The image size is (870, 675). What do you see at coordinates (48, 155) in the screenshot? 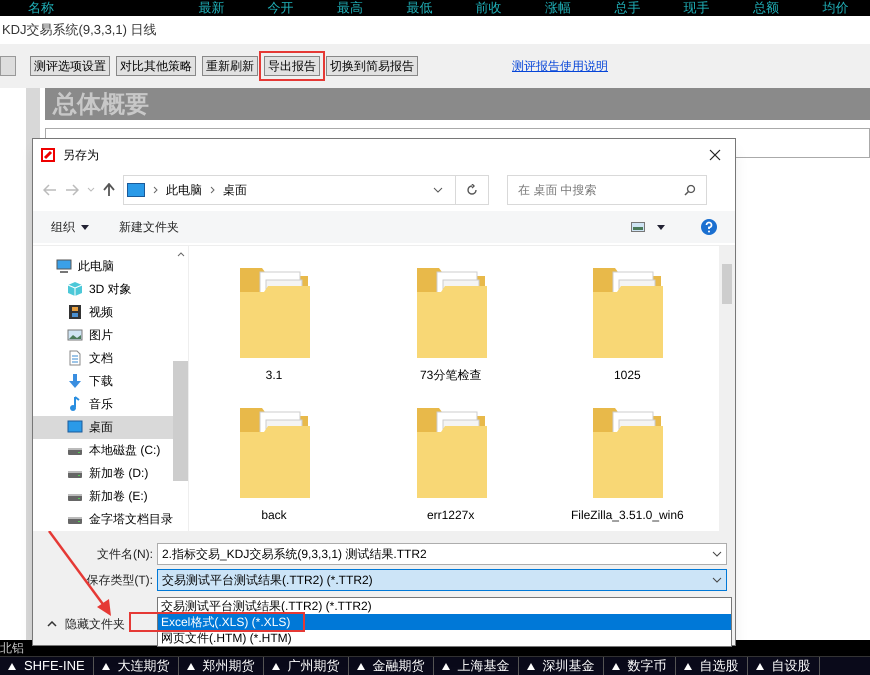
I see `pencil-icon` at bounding box center [48, 155].